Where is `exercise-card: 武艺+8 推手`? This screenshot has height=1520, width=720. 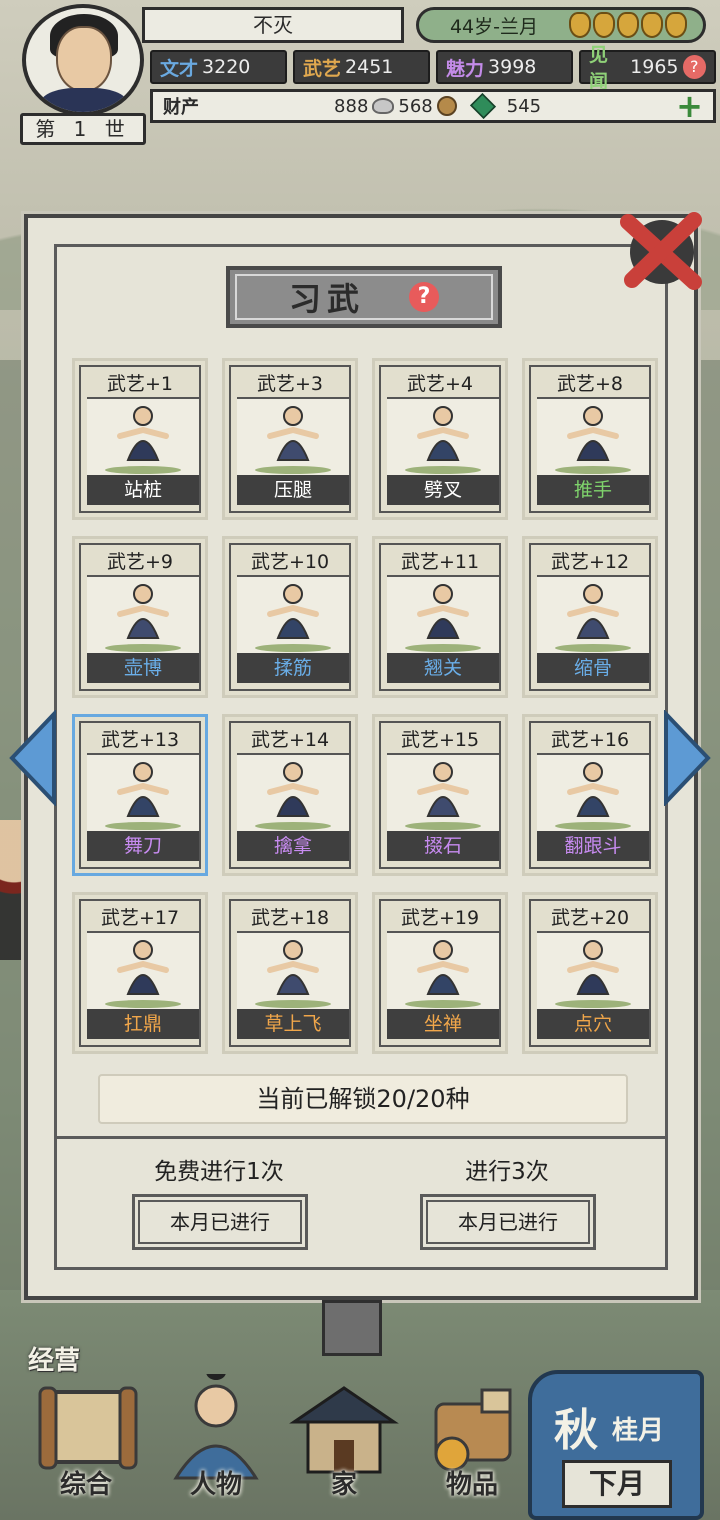 exercise-card: 武艺+8 推手 is located at coordinates (590, 439).